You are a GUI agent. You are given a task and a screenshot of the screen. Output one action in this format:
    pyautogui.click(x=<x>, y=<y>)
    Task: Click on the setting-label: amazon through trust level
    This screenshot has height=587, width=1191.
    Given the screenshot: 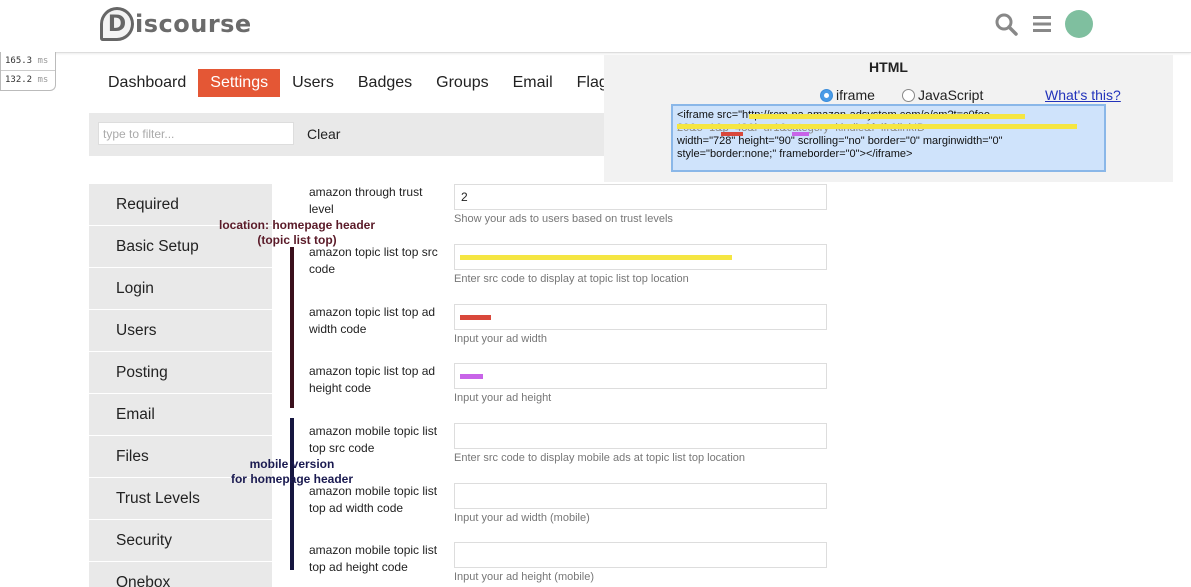 What is the action you would take?
    pyautogui.click(x=366, y=200)
    